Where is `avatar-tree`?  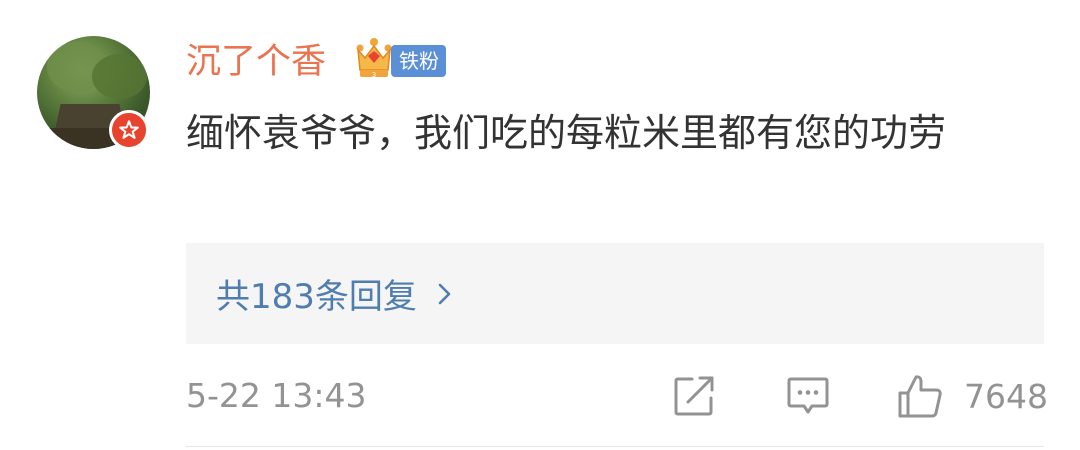 avatar-tree is located at coordinates (119, 76).